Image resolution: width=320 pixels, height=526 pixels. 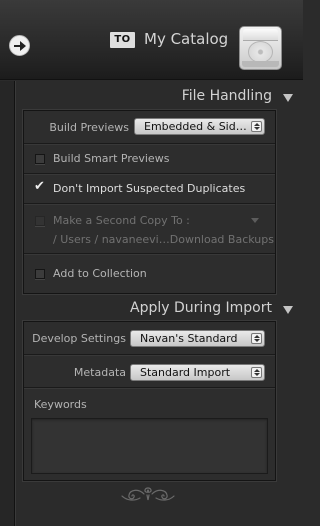 What do you see at coordinates (149, 274) in the screenshot?
I see `add-to-collection-row: Add to Collection` at bounding box center [149, 274].